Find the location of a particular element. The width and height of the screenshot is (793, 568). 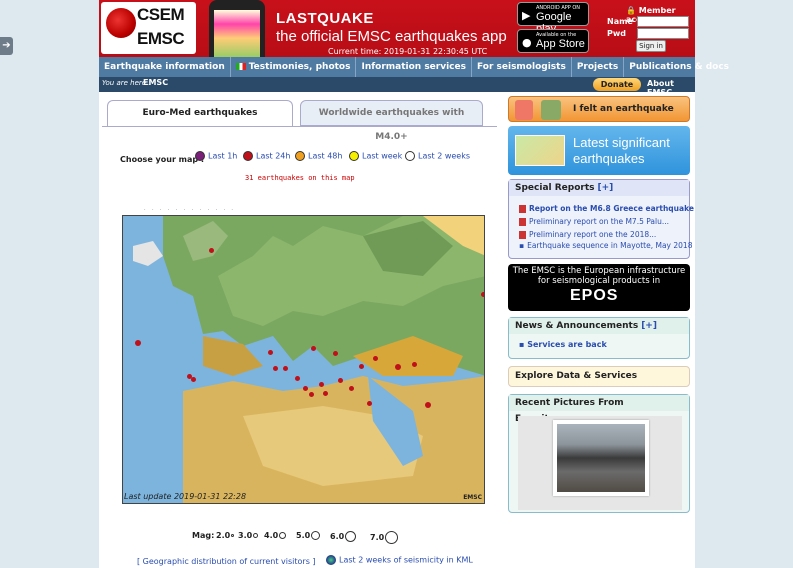

apple-icon: ● is located at coordinates (527, 42).